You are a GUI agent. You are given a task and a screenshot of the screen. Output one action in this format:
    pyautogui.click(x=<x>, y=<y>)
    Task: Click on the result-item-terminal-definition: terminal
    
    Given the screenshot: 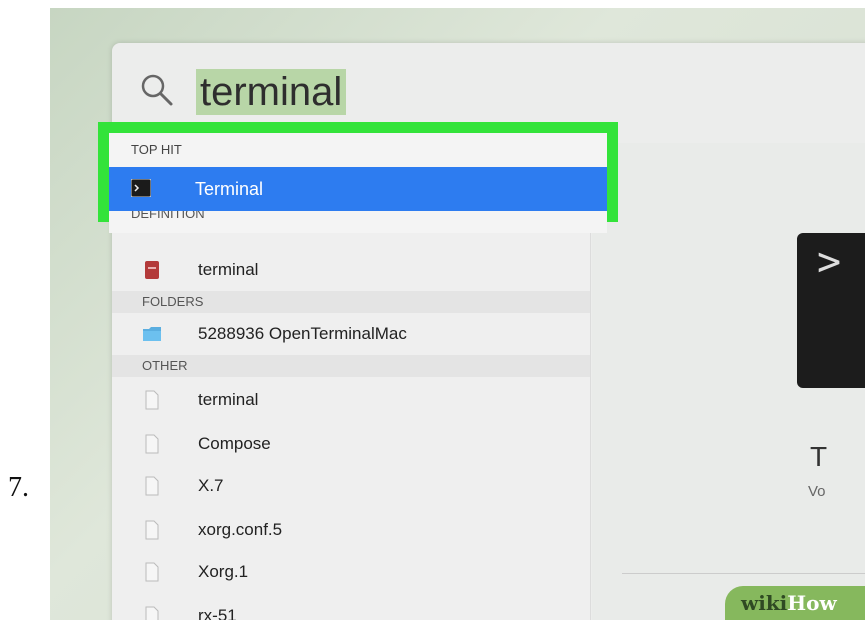 What is the action you would take?
    pyautogui.click(x=351, y=270)
    